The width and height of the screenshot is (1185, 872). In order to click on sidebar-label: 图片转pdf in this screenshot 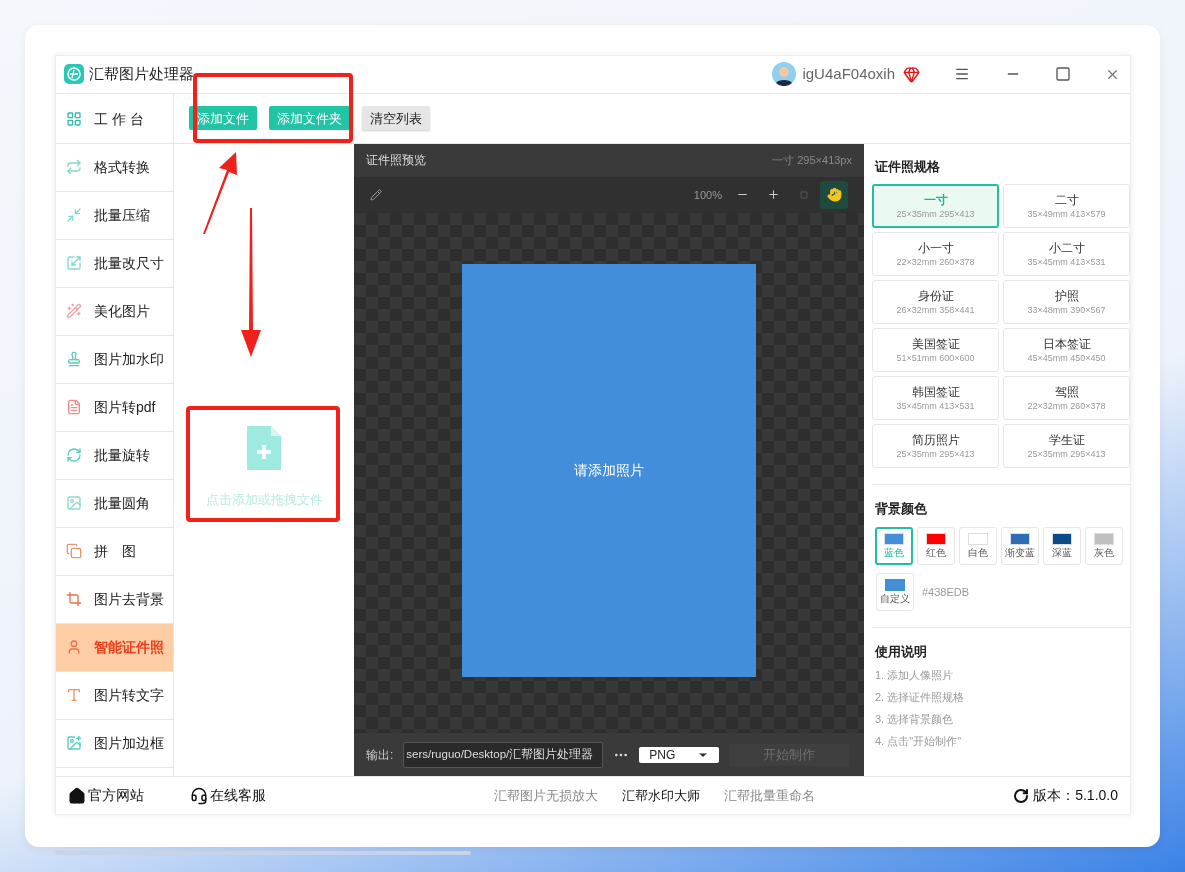, I will do `click(125, 407)`.